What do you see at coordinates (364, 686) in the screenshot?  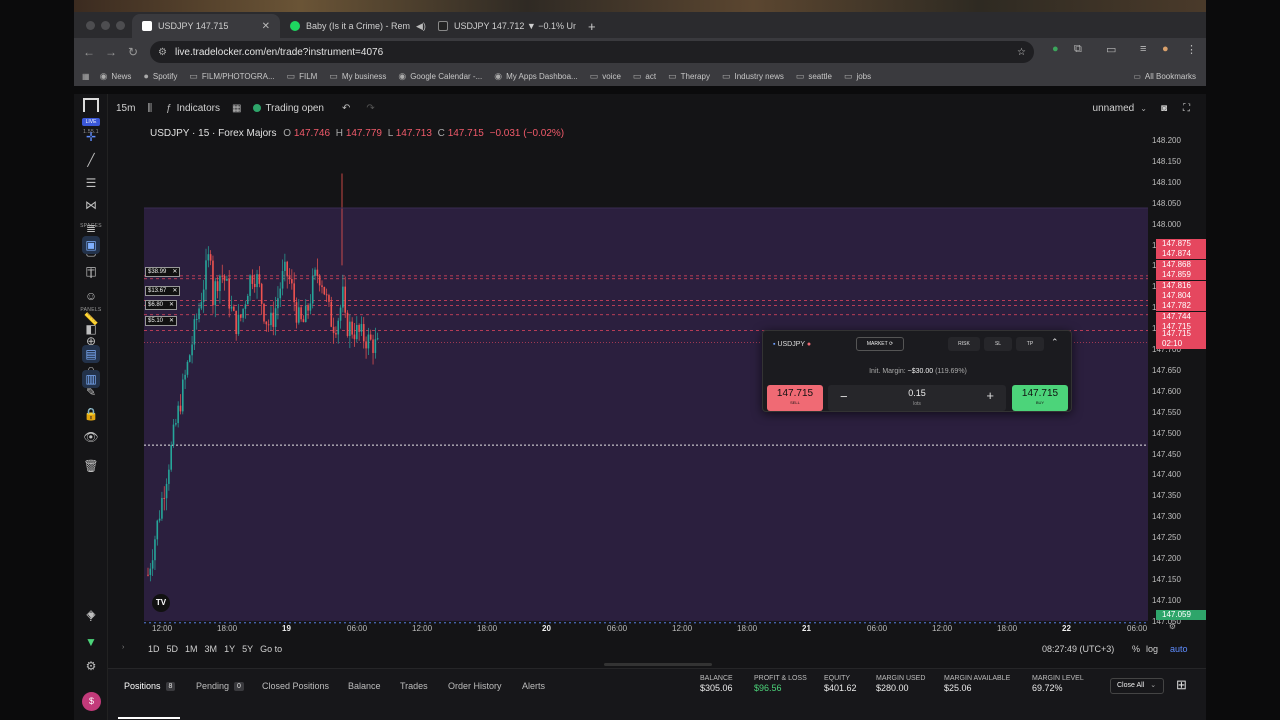 I see `tab-balance: Balance` at bounding box center [364, 686].